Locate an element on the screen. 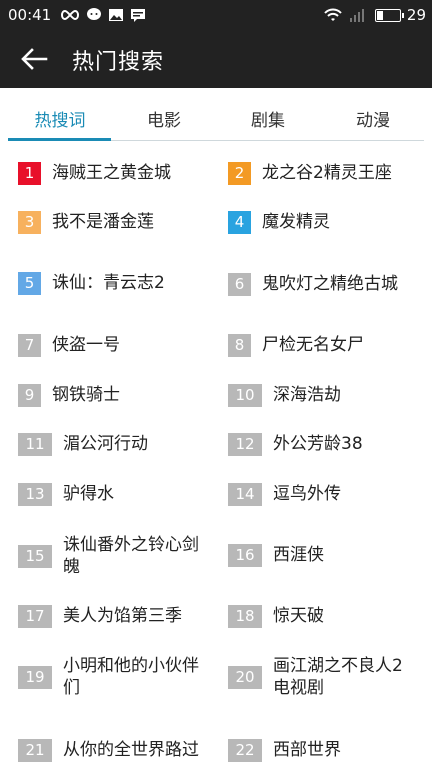 Image resolution: width=432 pixels, height=768 pixels. rank-badge: 17 is located at coordinates (35, 616).